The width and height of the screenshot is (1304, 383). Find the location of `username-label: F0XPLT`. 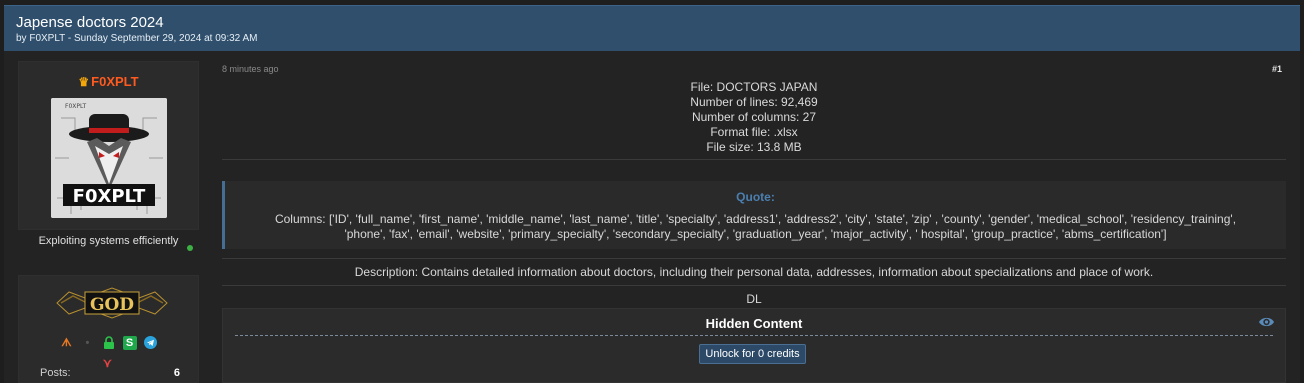

username-label: F0XPLT is located at coordinates (115, 81).